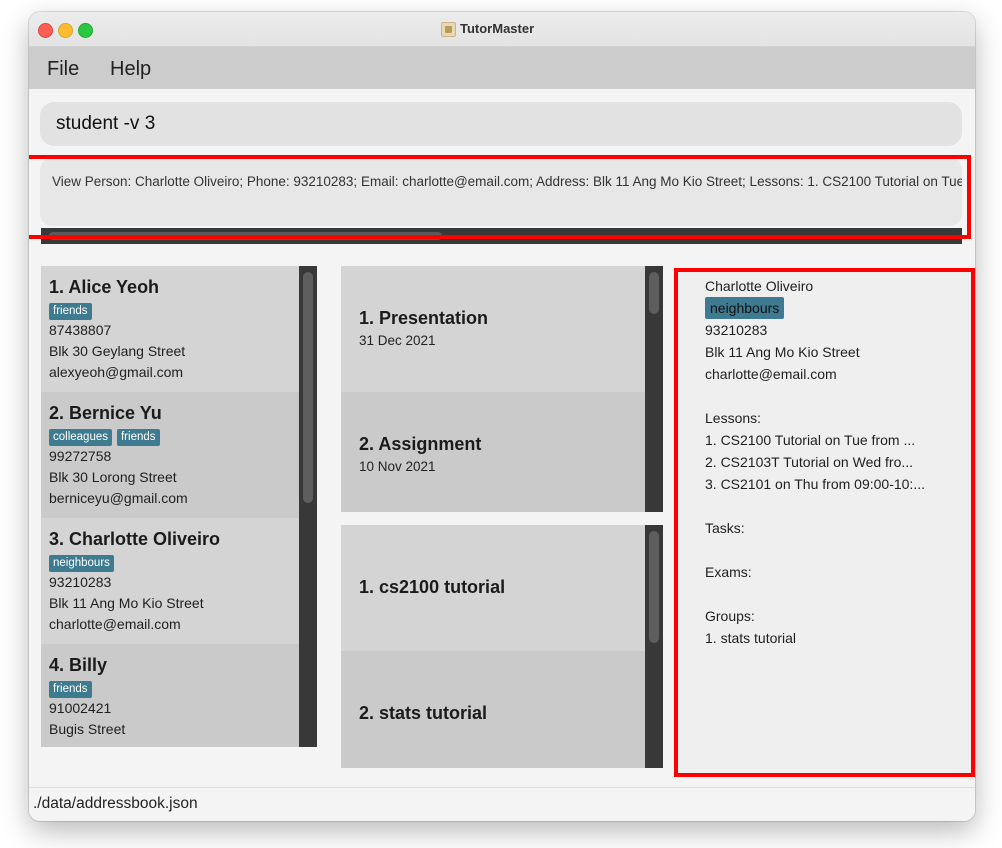 This screenshot has width=1002, height=848. I want to click on person-address: Blk 11 Ang Mo Kio Street, so click(126, 603).